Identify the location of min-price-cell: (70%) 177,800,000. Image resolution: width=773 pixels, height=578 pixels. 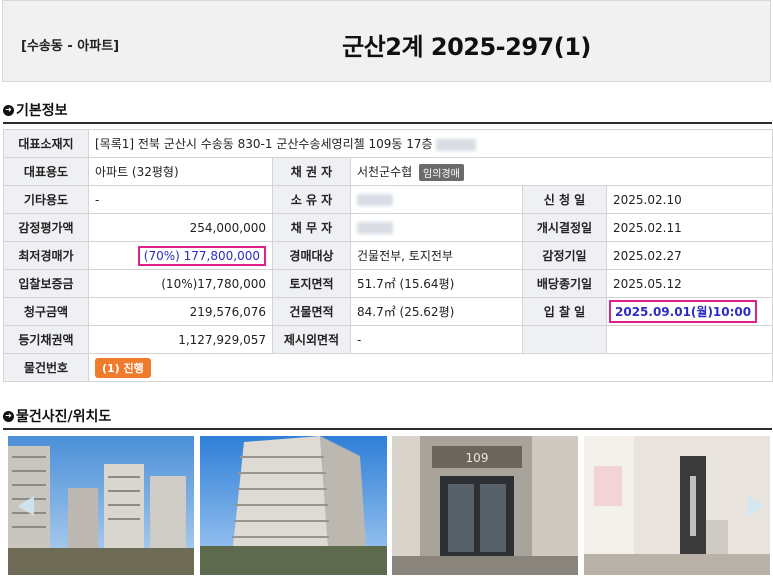
(180, 255).